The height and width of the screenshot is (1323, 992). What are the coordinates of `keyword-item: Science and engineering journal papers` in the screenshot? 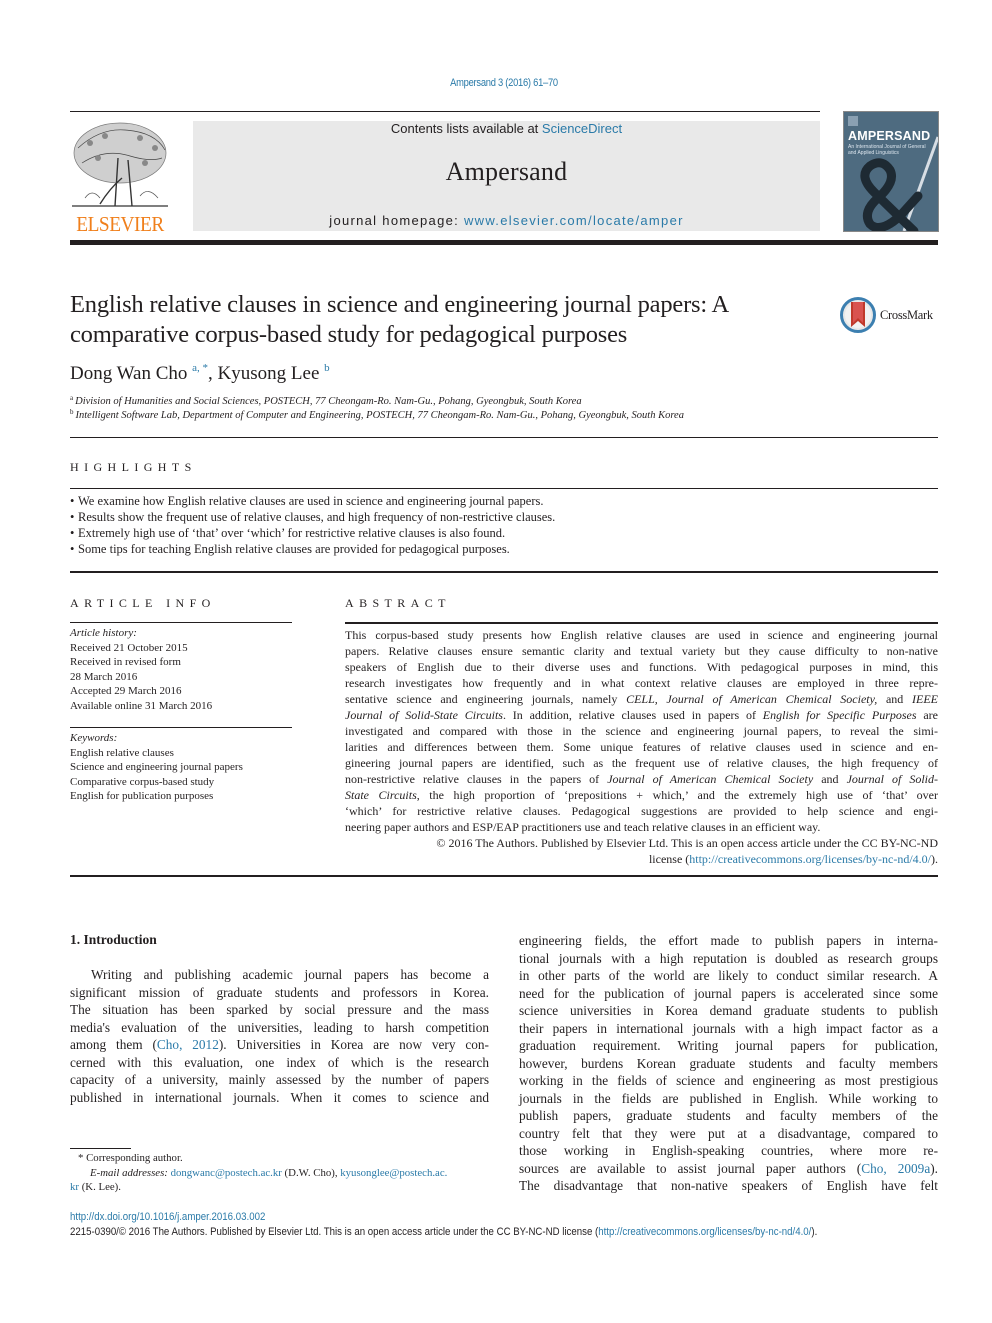 It's located at (156, 767).